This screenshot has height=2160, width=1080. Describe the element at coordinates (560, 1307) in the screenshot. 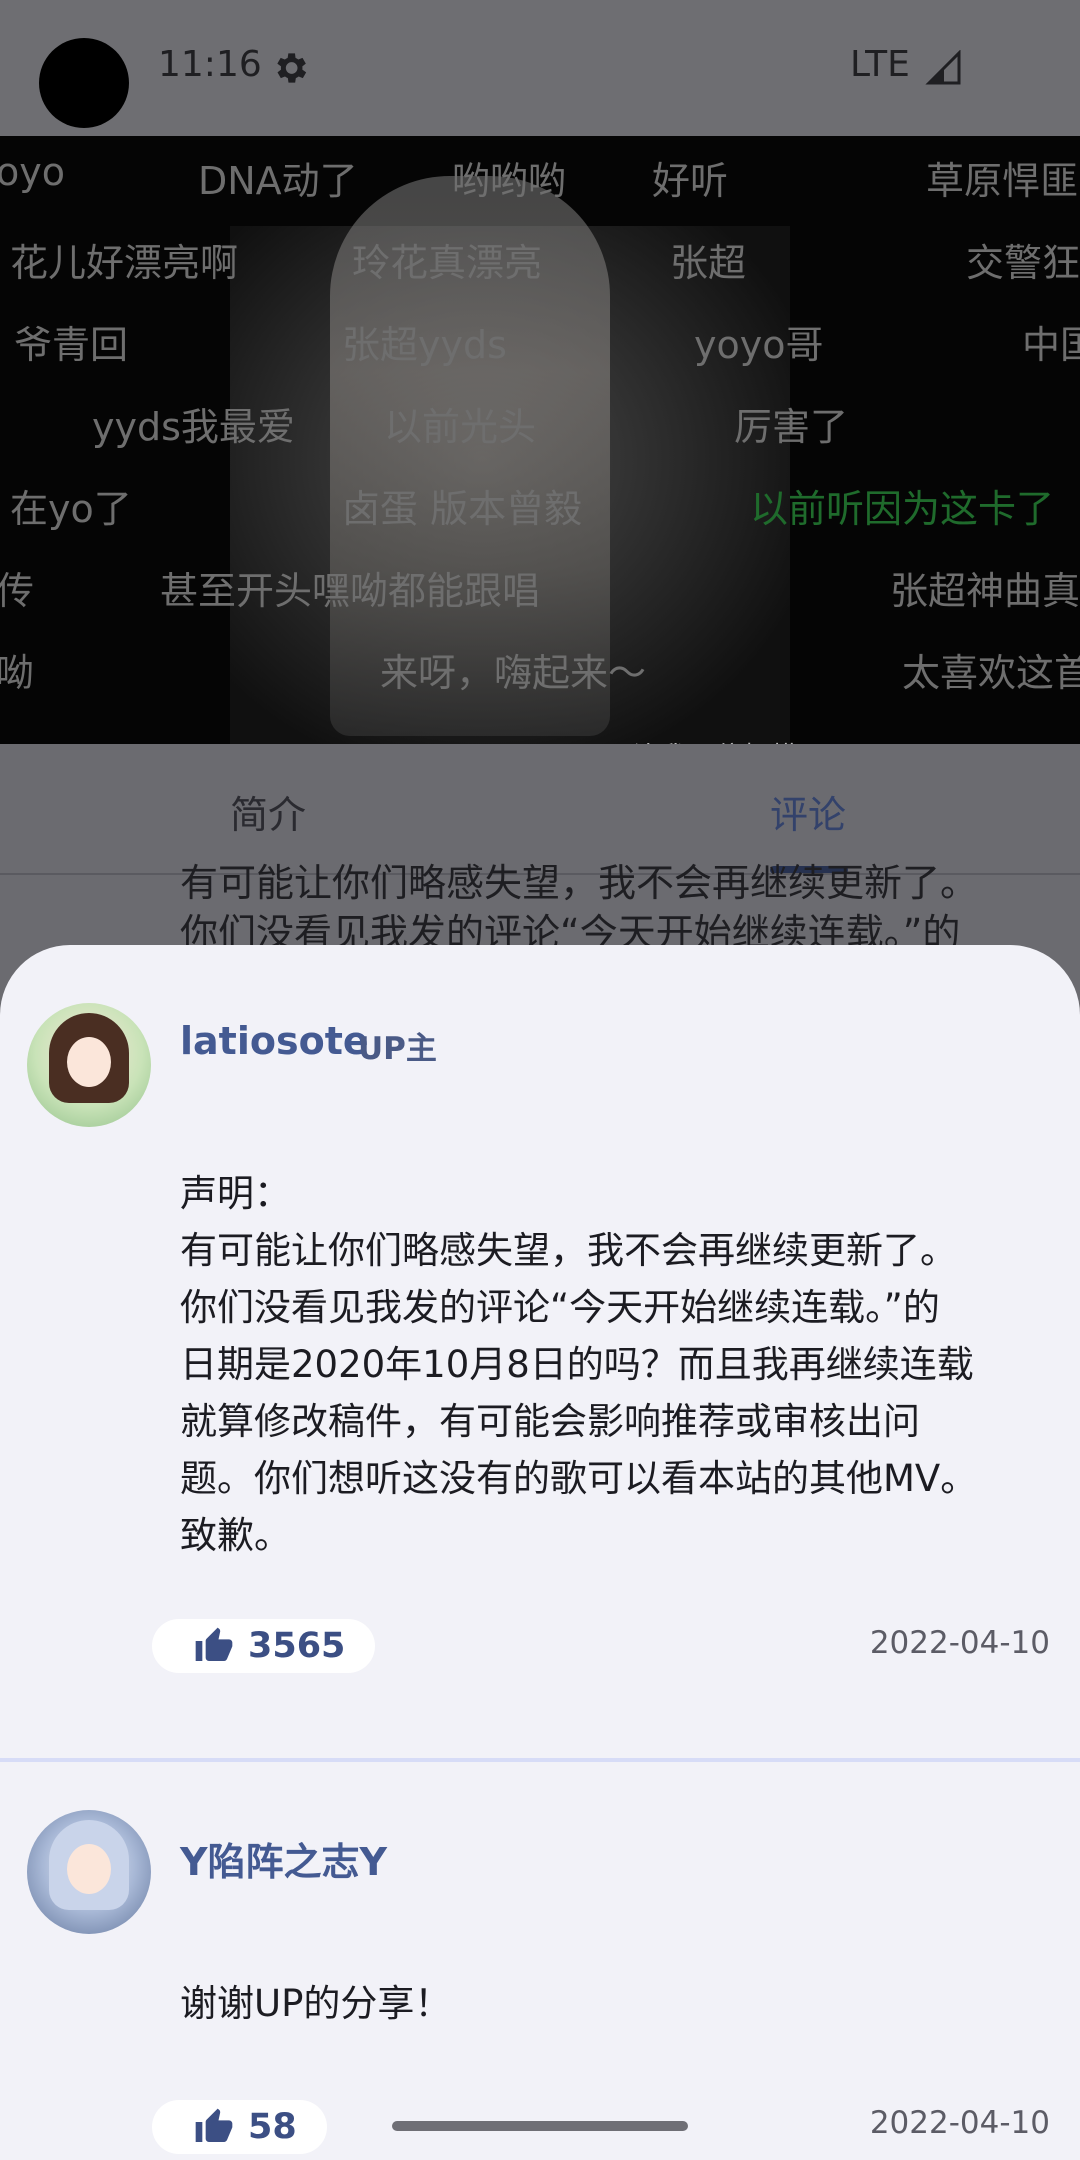

I see `comment-line: 你们没看见我发的评论“今天开始继续连载。”的` at that location.